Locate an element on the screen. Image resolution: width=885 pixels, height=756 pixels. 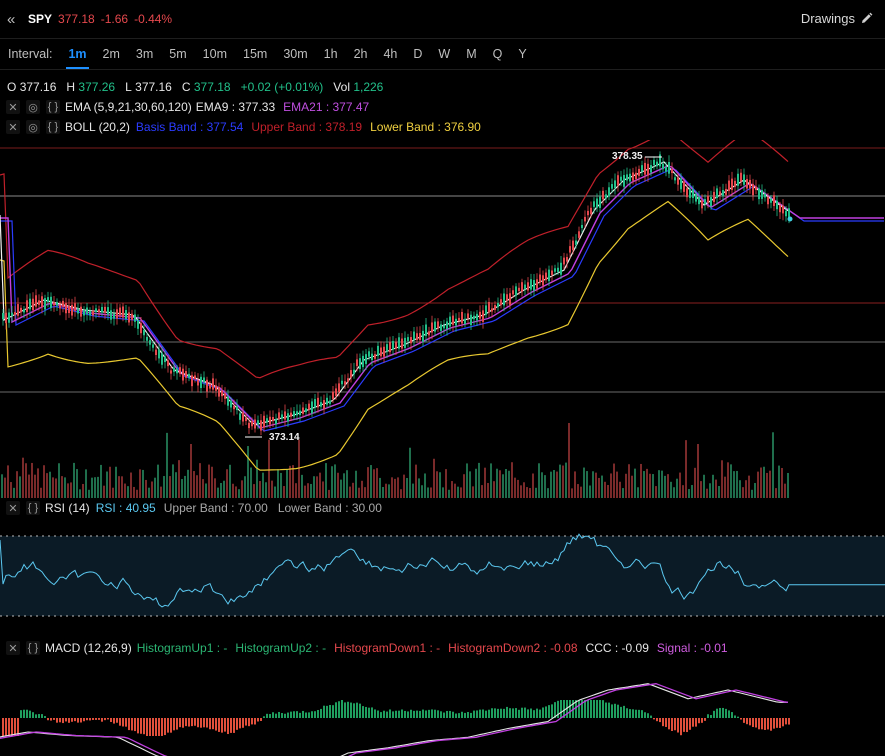
interval-tab-1h: 1h is located at coordinates (331, 54).